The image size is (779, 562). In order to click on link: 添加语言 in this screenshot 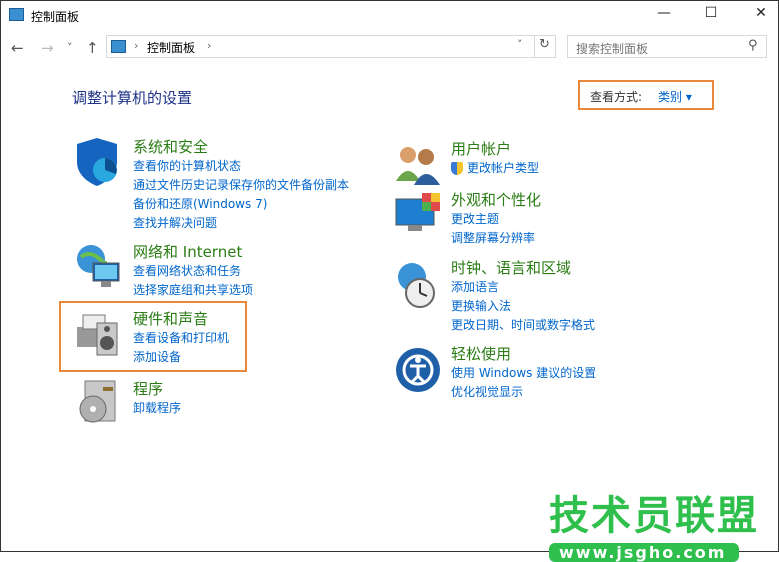, I will do `click(523, 287)`.